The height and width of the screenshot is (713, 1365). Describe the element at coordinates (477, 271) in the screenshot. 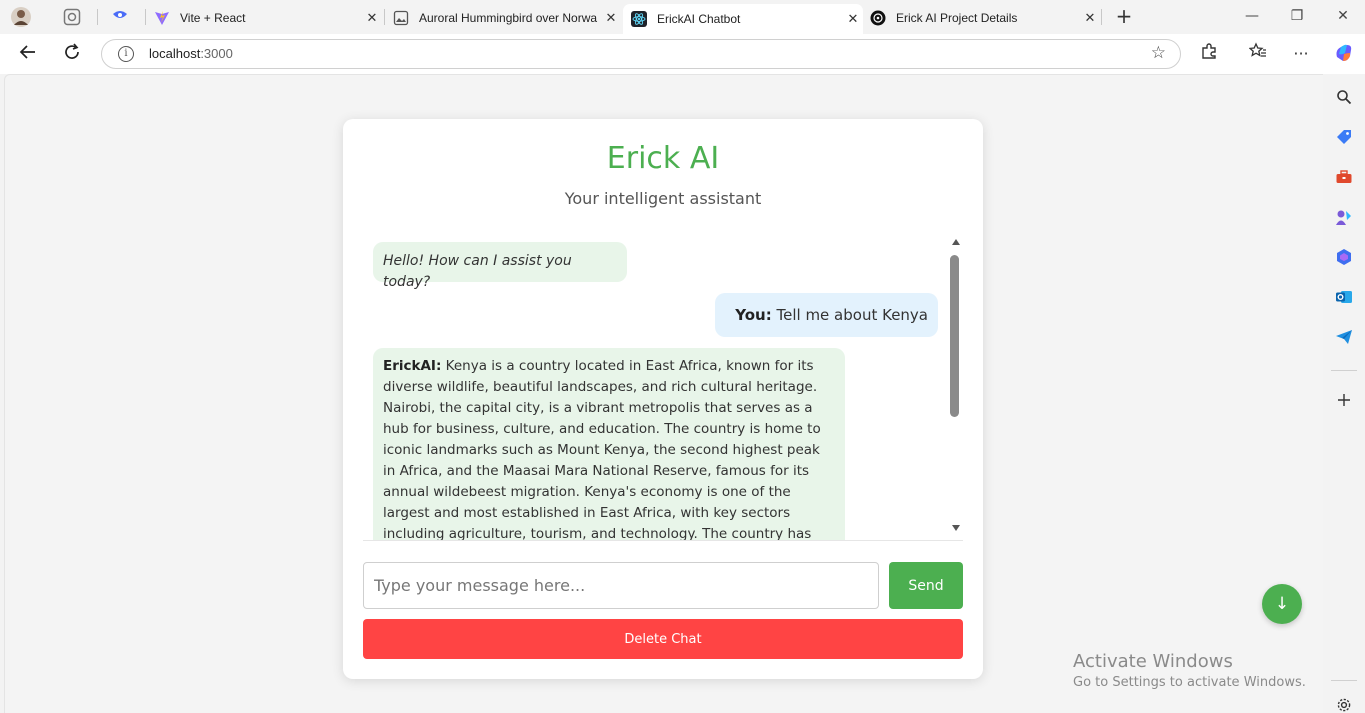

I see `message-text: Hello! How can I assist you today?` at that location.